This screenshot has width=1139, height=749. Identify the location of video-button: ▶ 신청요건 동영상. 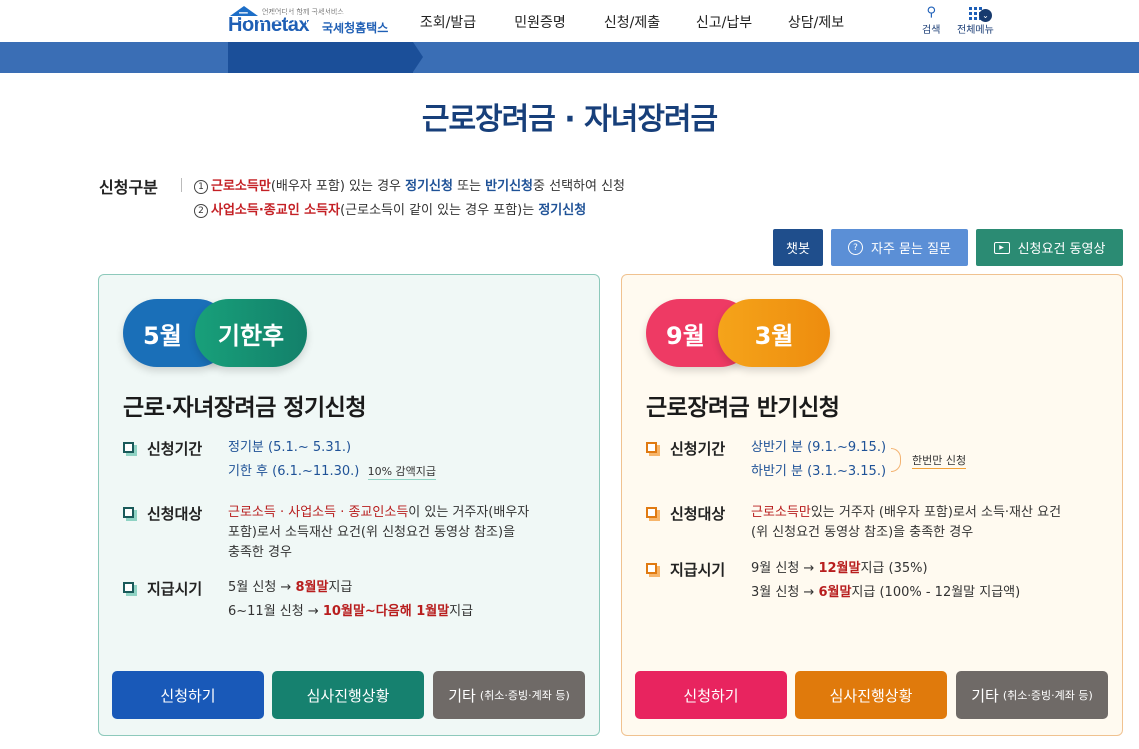
(1049, 247).